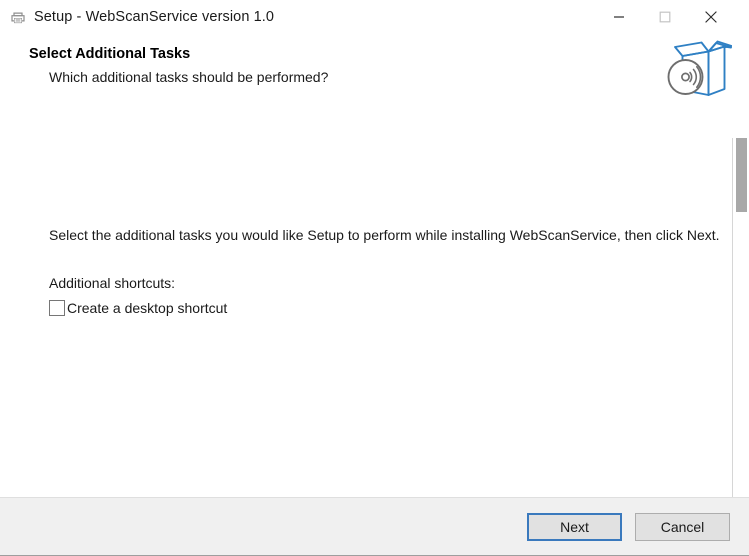  I want to click on window-title: Setup - WebScanService version 1.0, so click(154, 16).